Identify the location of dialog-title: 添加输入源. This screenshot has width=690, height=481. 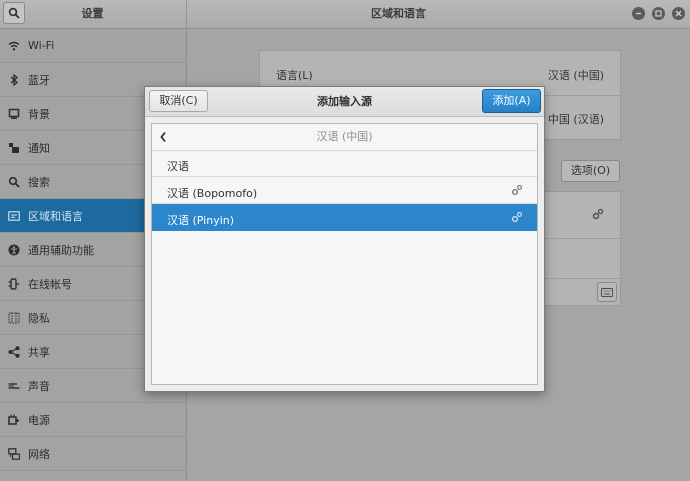
(344, 101).